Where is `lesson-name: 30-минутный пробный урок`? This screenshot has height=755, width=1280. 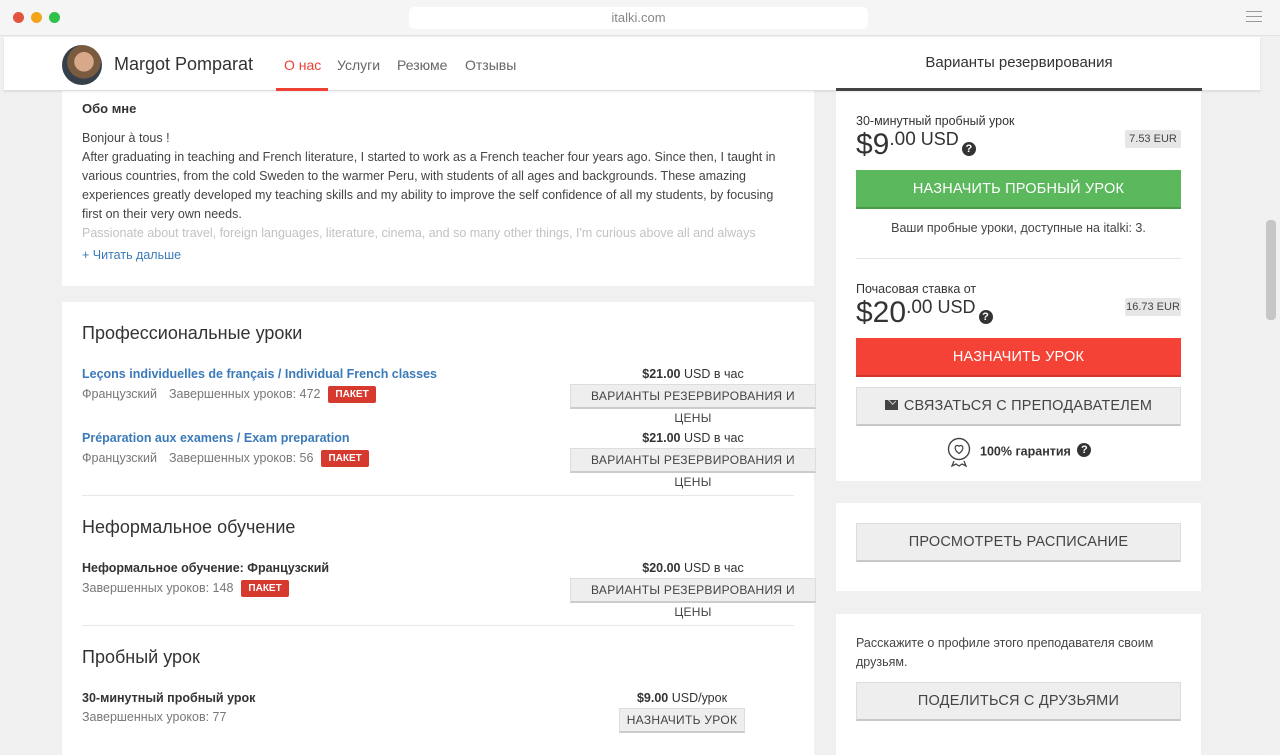 lesson-name: 30-минутный пробный урок is located at coordinates (169, 698).